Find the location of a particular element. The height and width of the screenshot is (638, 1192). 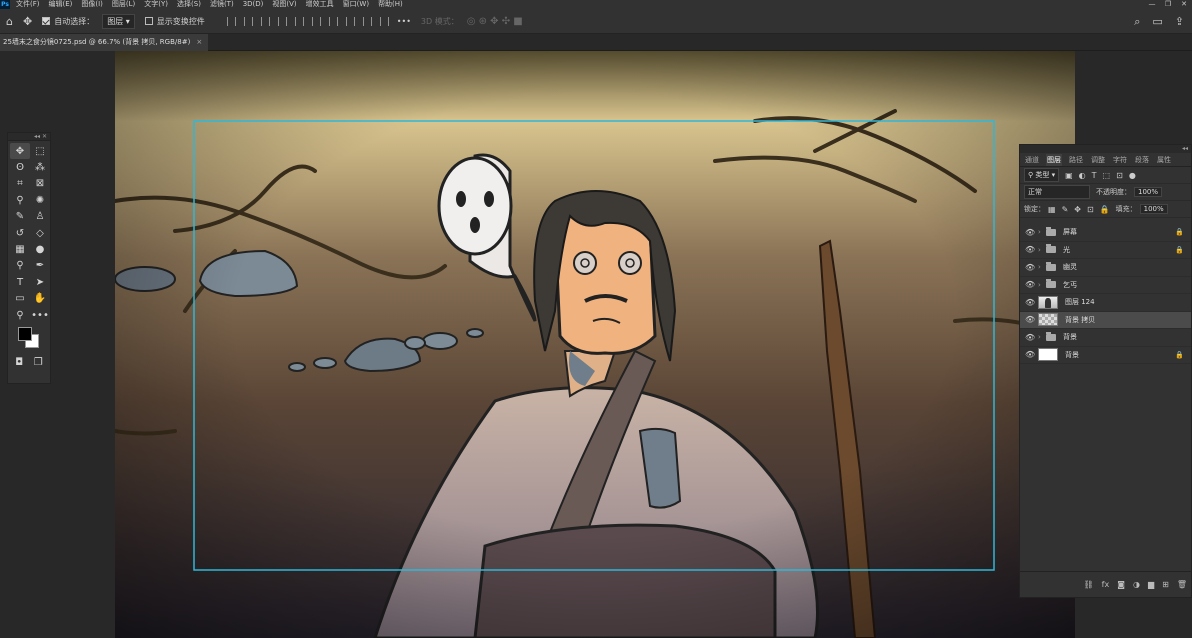

more-options-icon: ••• is located at coordinates (404, 21).